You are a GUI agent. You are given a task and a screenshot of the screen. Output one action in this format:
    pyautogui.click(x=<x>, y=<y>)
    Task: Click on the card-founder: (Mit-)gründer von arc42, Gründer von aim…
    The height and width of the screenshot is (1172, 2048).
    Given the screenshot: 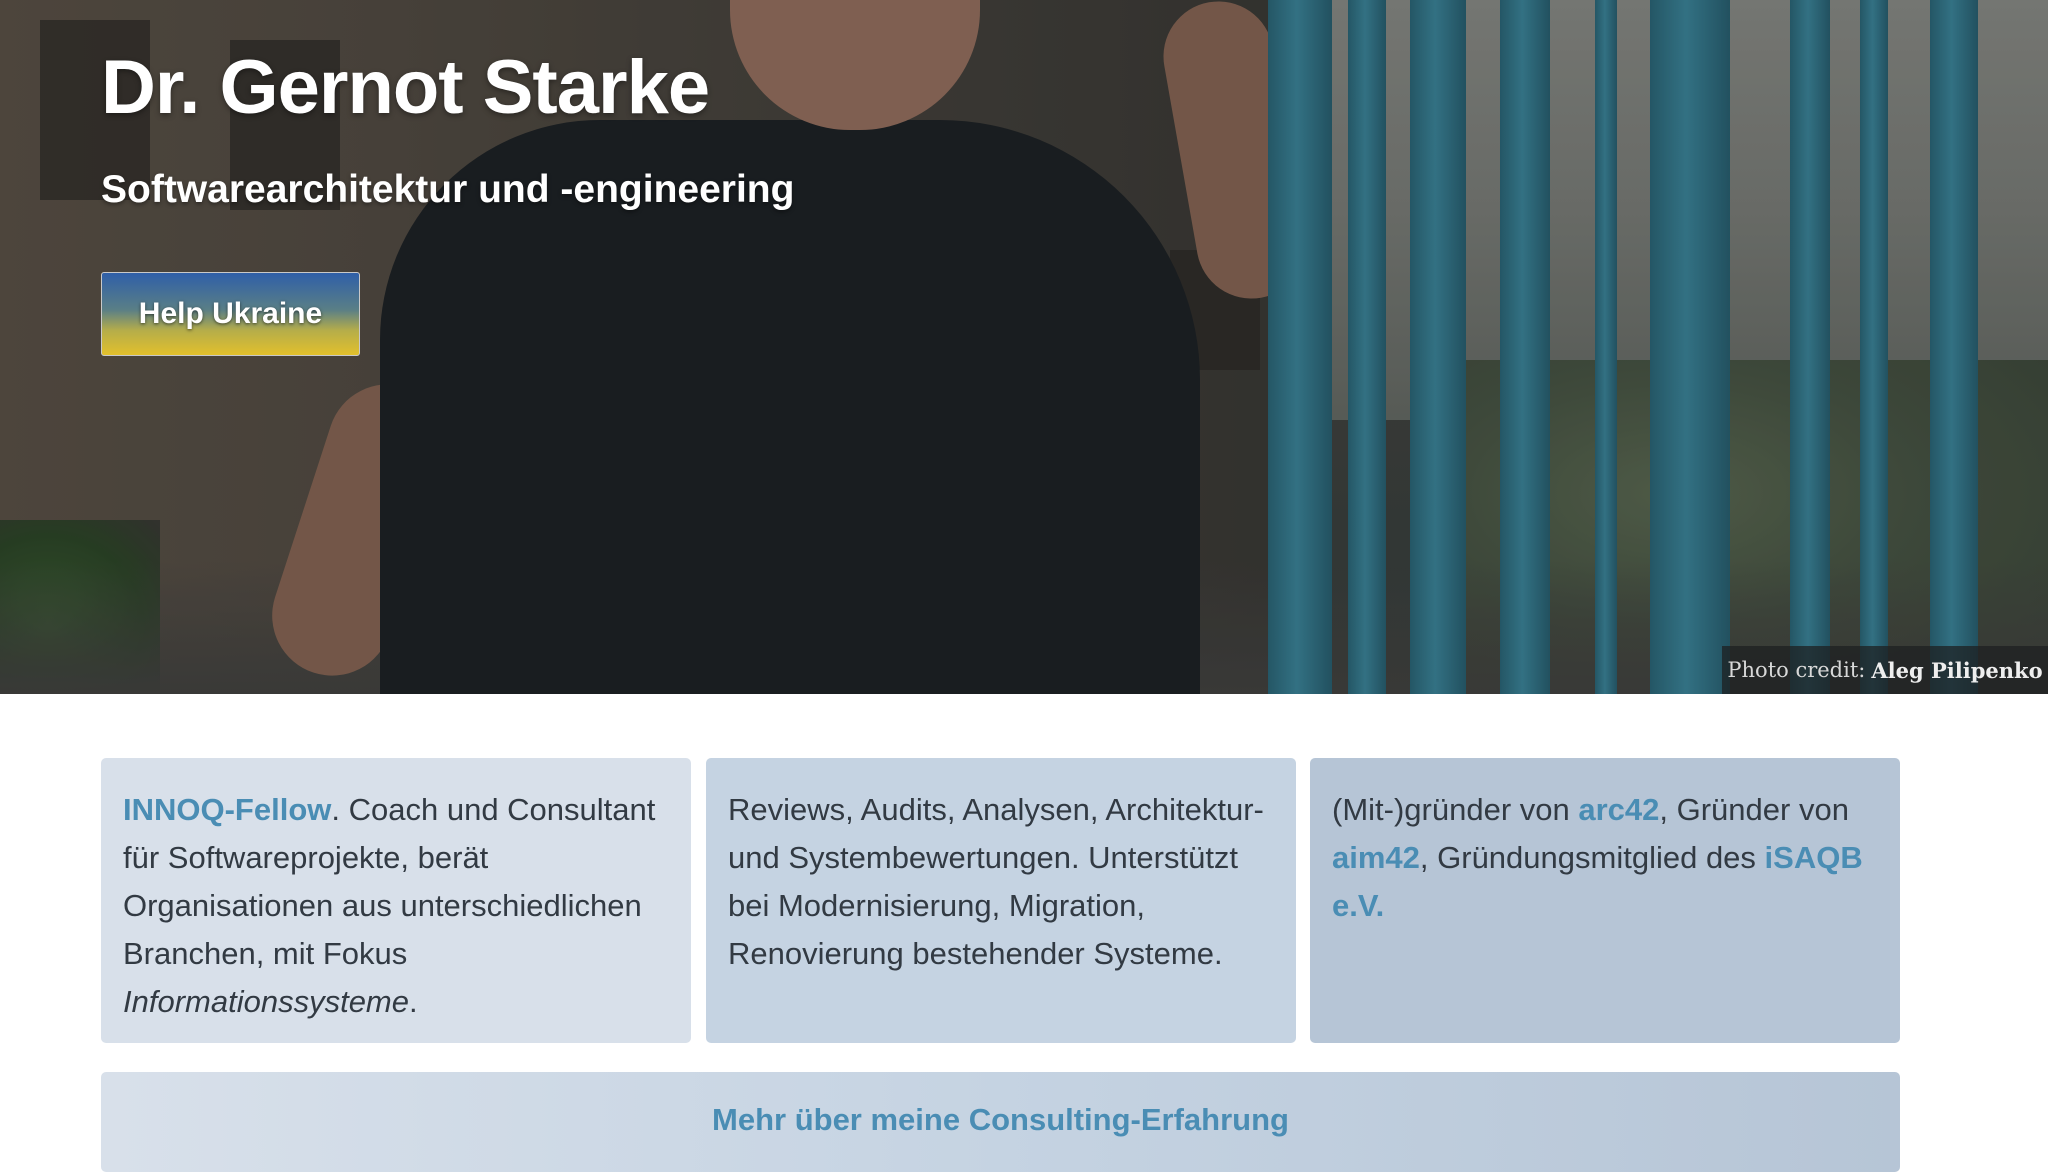 What is the action you would take?
    pyautogui.click(x=1605, y=900)
    